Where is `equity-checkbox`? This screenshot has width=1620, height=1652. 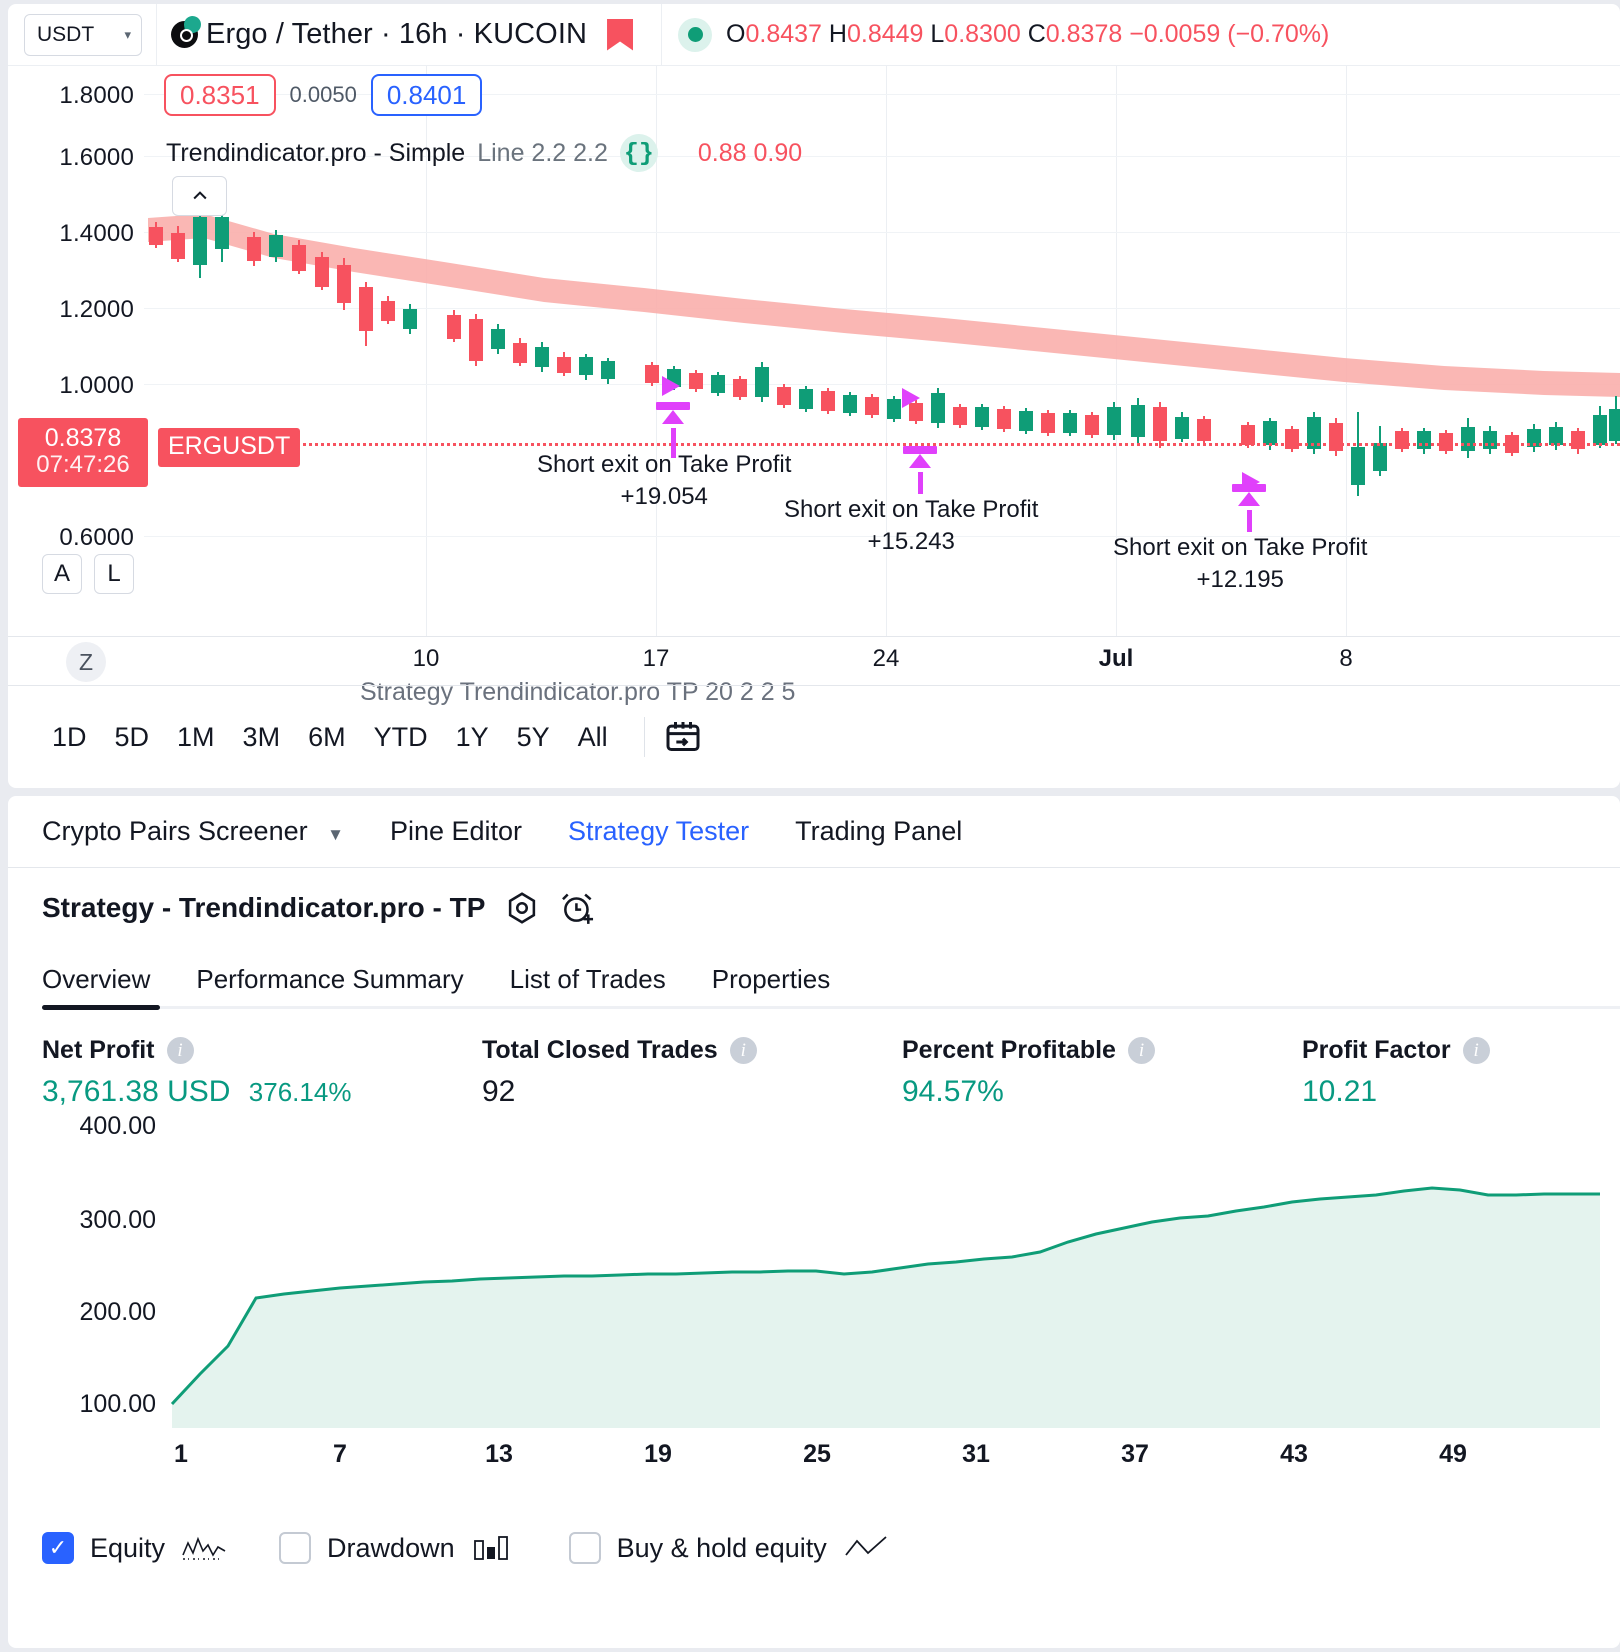
equity-checkbox is located at coordinates (58, 1548).